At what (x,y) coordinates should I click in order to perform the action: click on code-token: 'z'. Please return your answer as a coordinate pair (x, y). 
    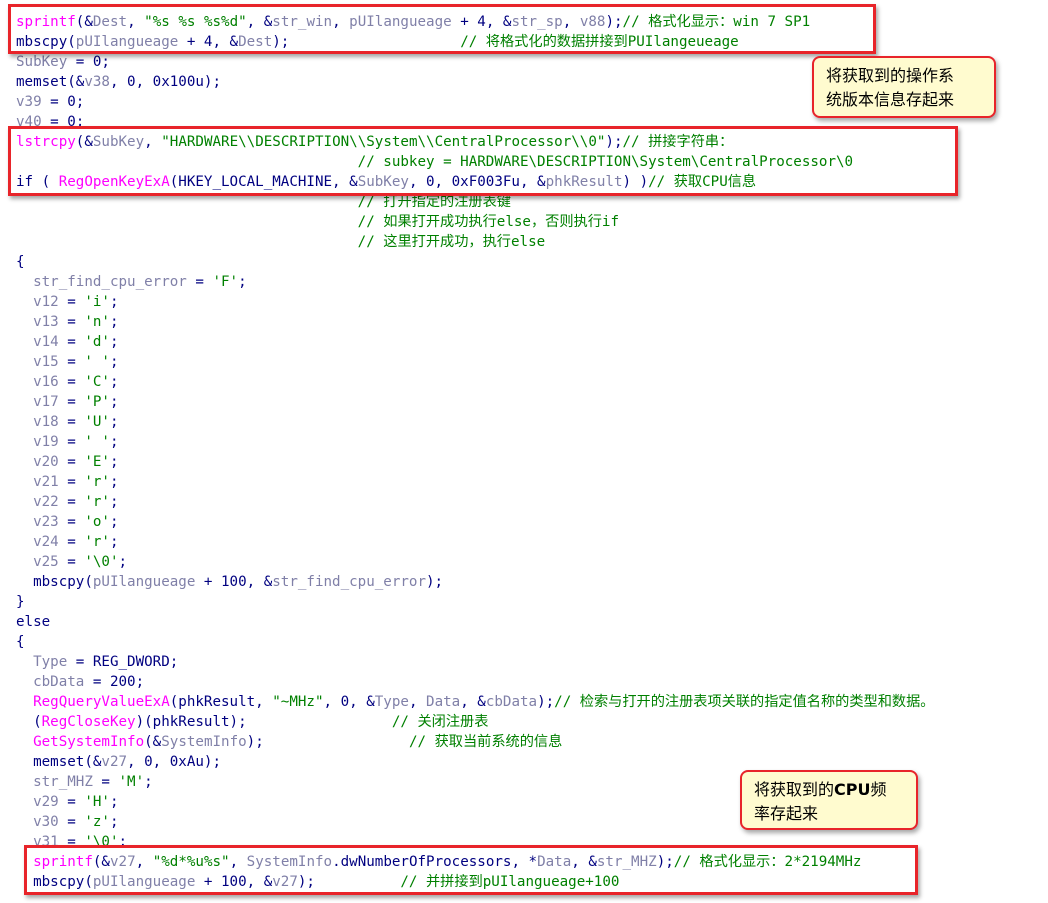
    Looking at the image, I should click on (97, 822).